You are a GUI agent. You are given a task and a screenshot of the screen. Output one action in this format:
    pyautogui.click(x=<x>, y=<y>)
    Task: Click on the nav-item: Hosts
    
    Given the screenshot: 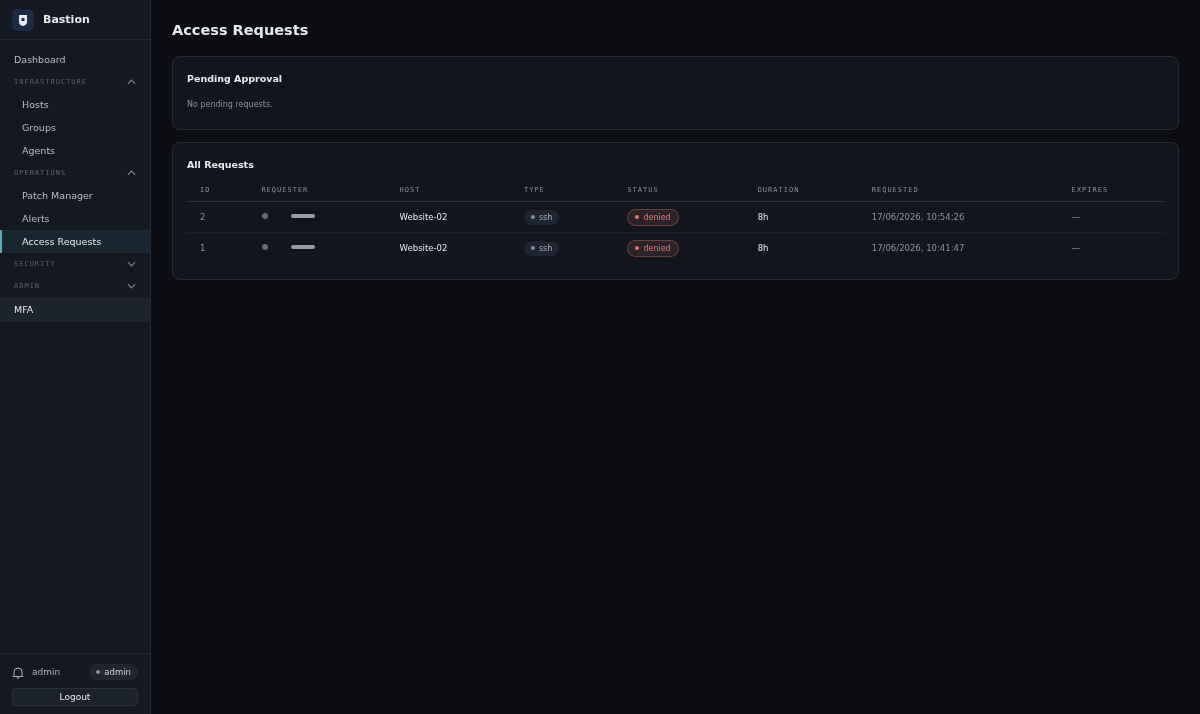 What is the action you would take?
    pyautogui.click(x=75, y=104)
    